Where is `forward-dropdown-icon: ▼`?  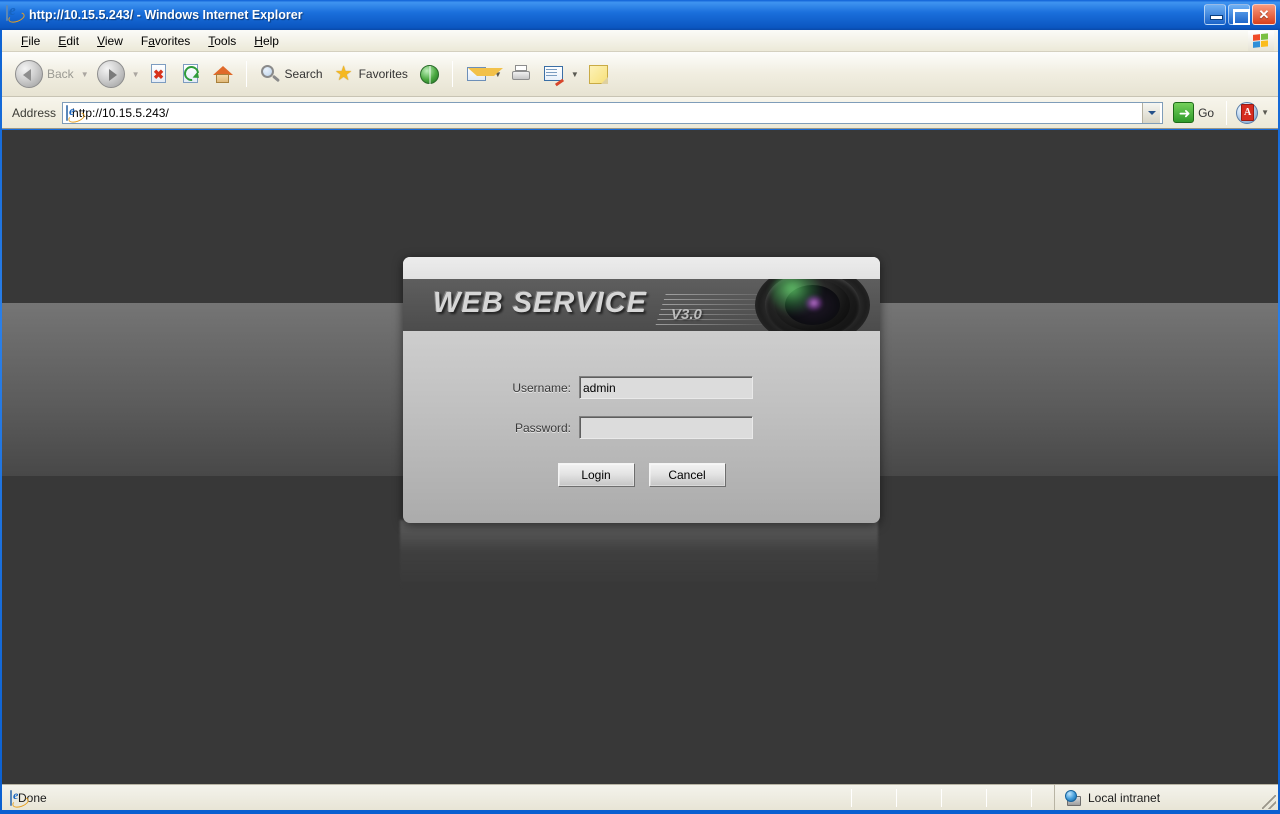
forward-dropdown-icon: ▼ is located at coordinates (136, 74).